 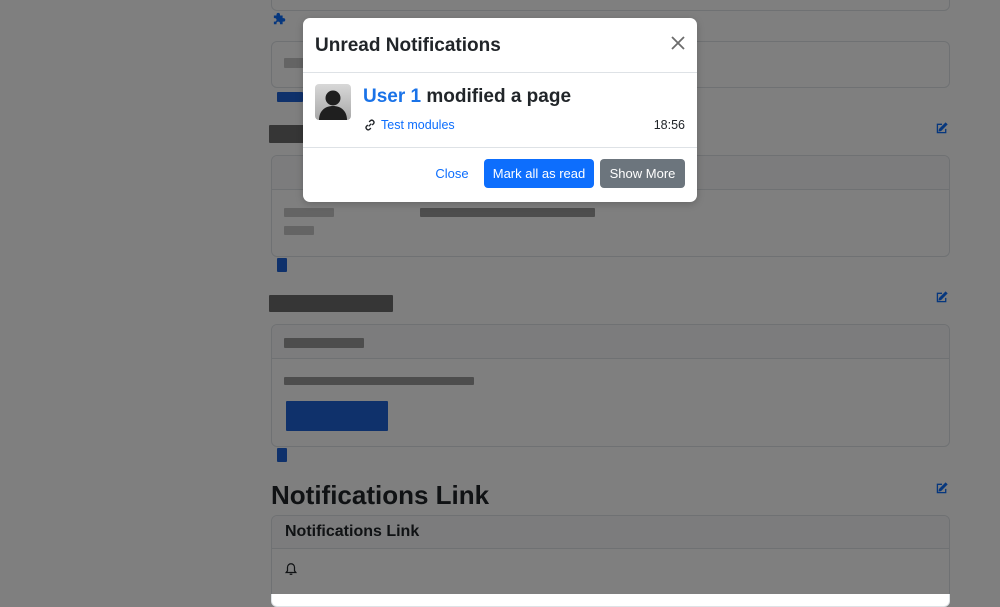 I want to click on notification-user-link: User 1, so click(x=392, y=96).